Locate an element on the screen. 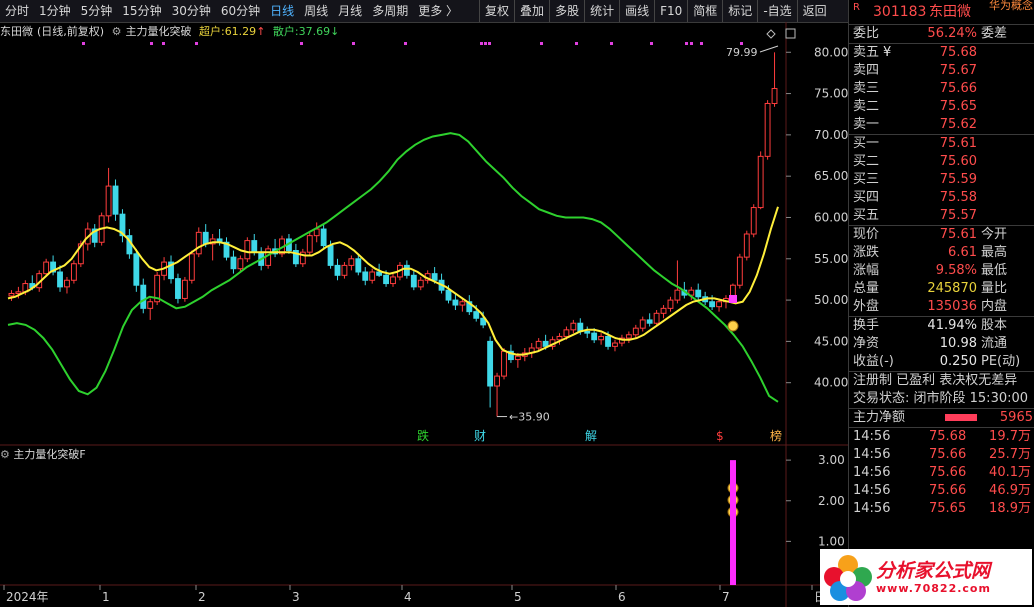 The width and height of the screenshot is (1034, 607). action-3: 统计 is located at coordinates (601, 11).